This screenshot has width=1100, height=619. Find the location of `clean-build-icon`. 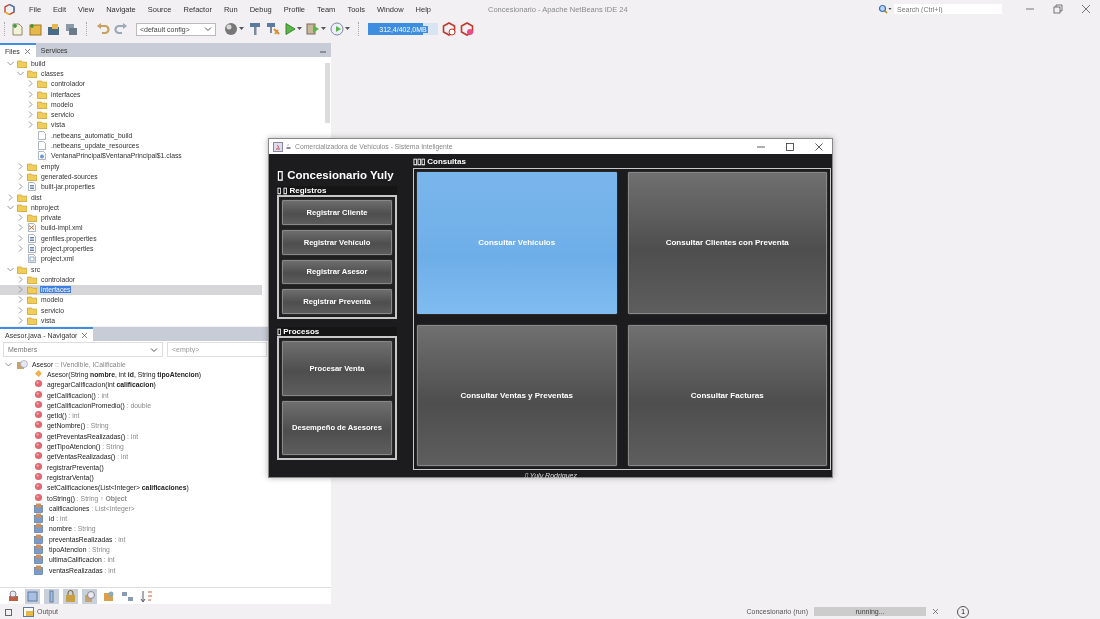

clean-build-icon is located at coordinates (273, 29).